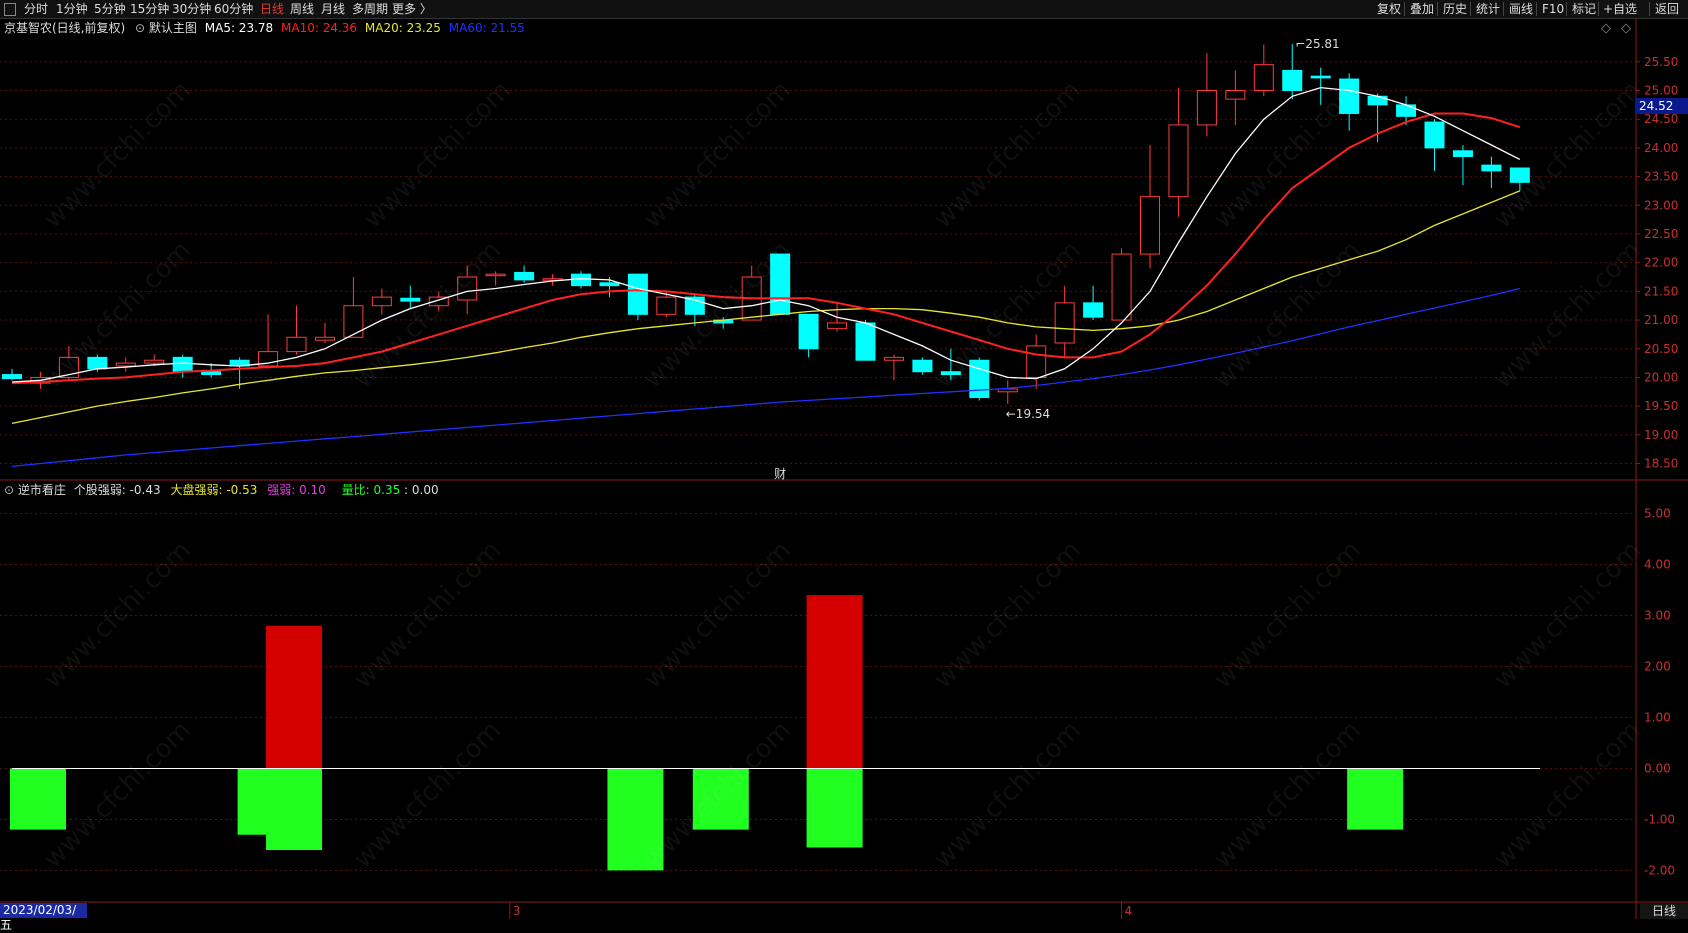 The image size is (1688, 933). I want to click on sub-tick-label: 4.00, so click(1657, 565).